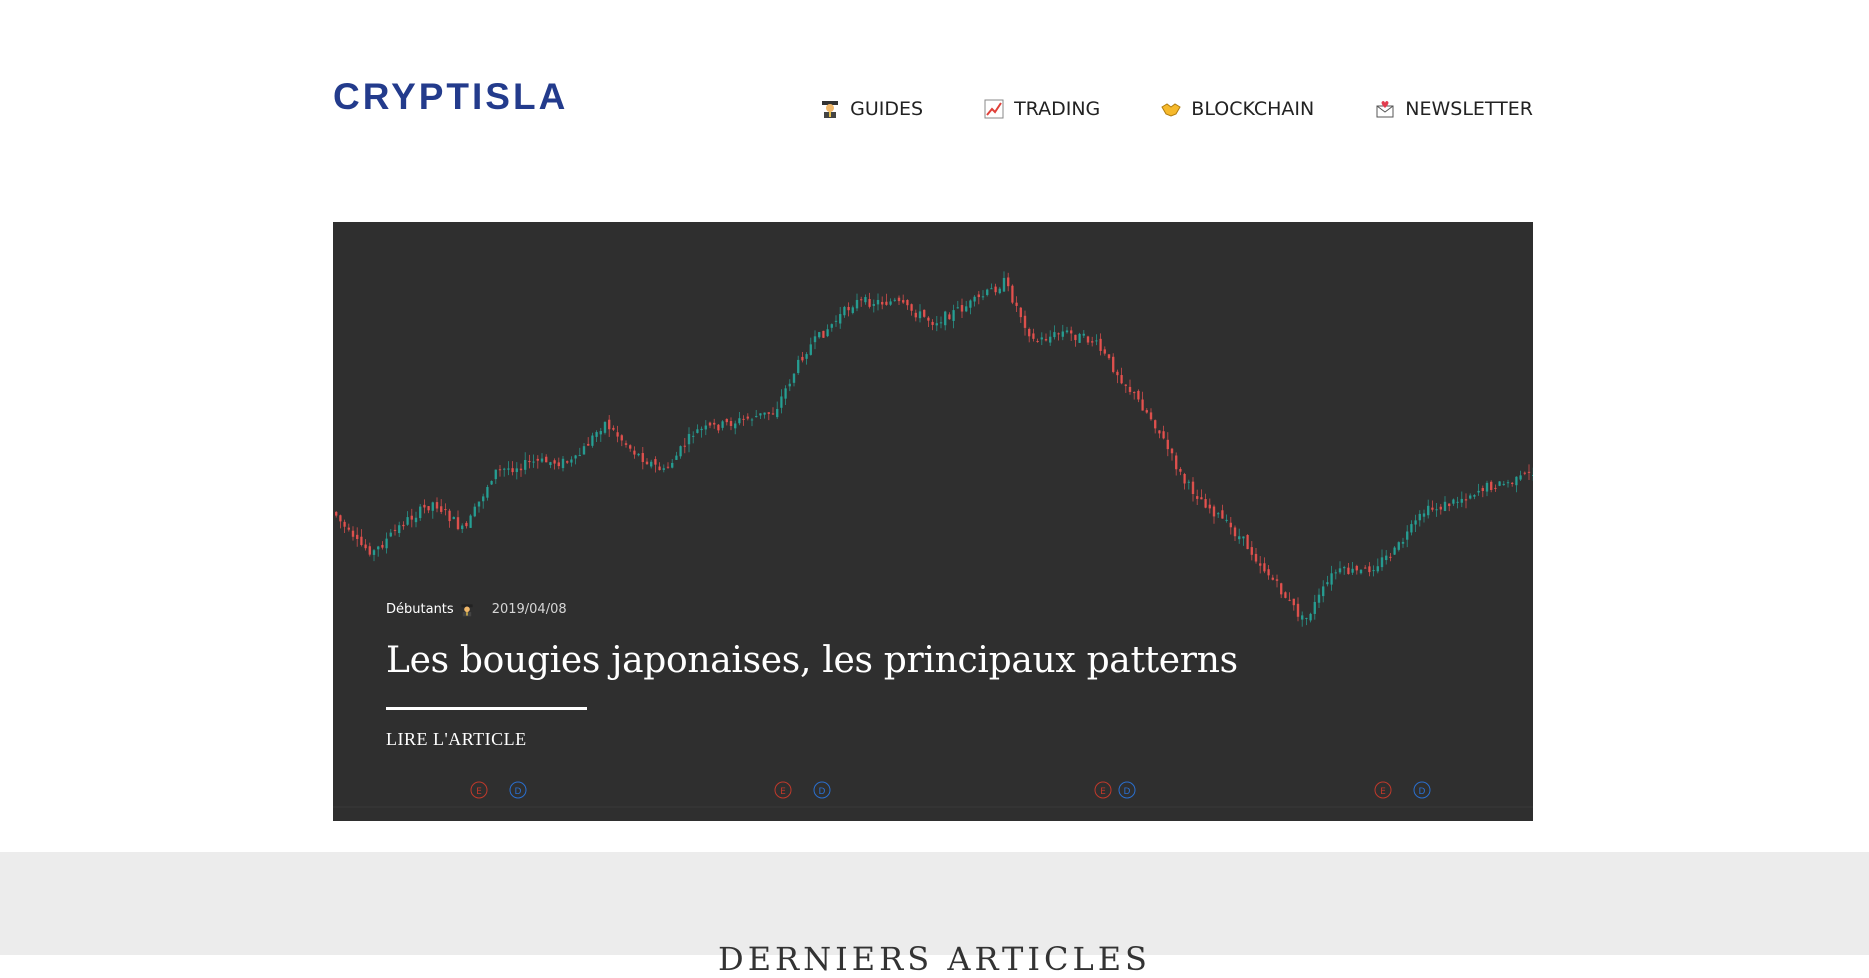 The width and height of the screenshot is (1869, 978). What do you see at coordinates (871, 109) in the screenshot?
I see `nav-item-guides: GUIDES` at bounding box center [871, 109].